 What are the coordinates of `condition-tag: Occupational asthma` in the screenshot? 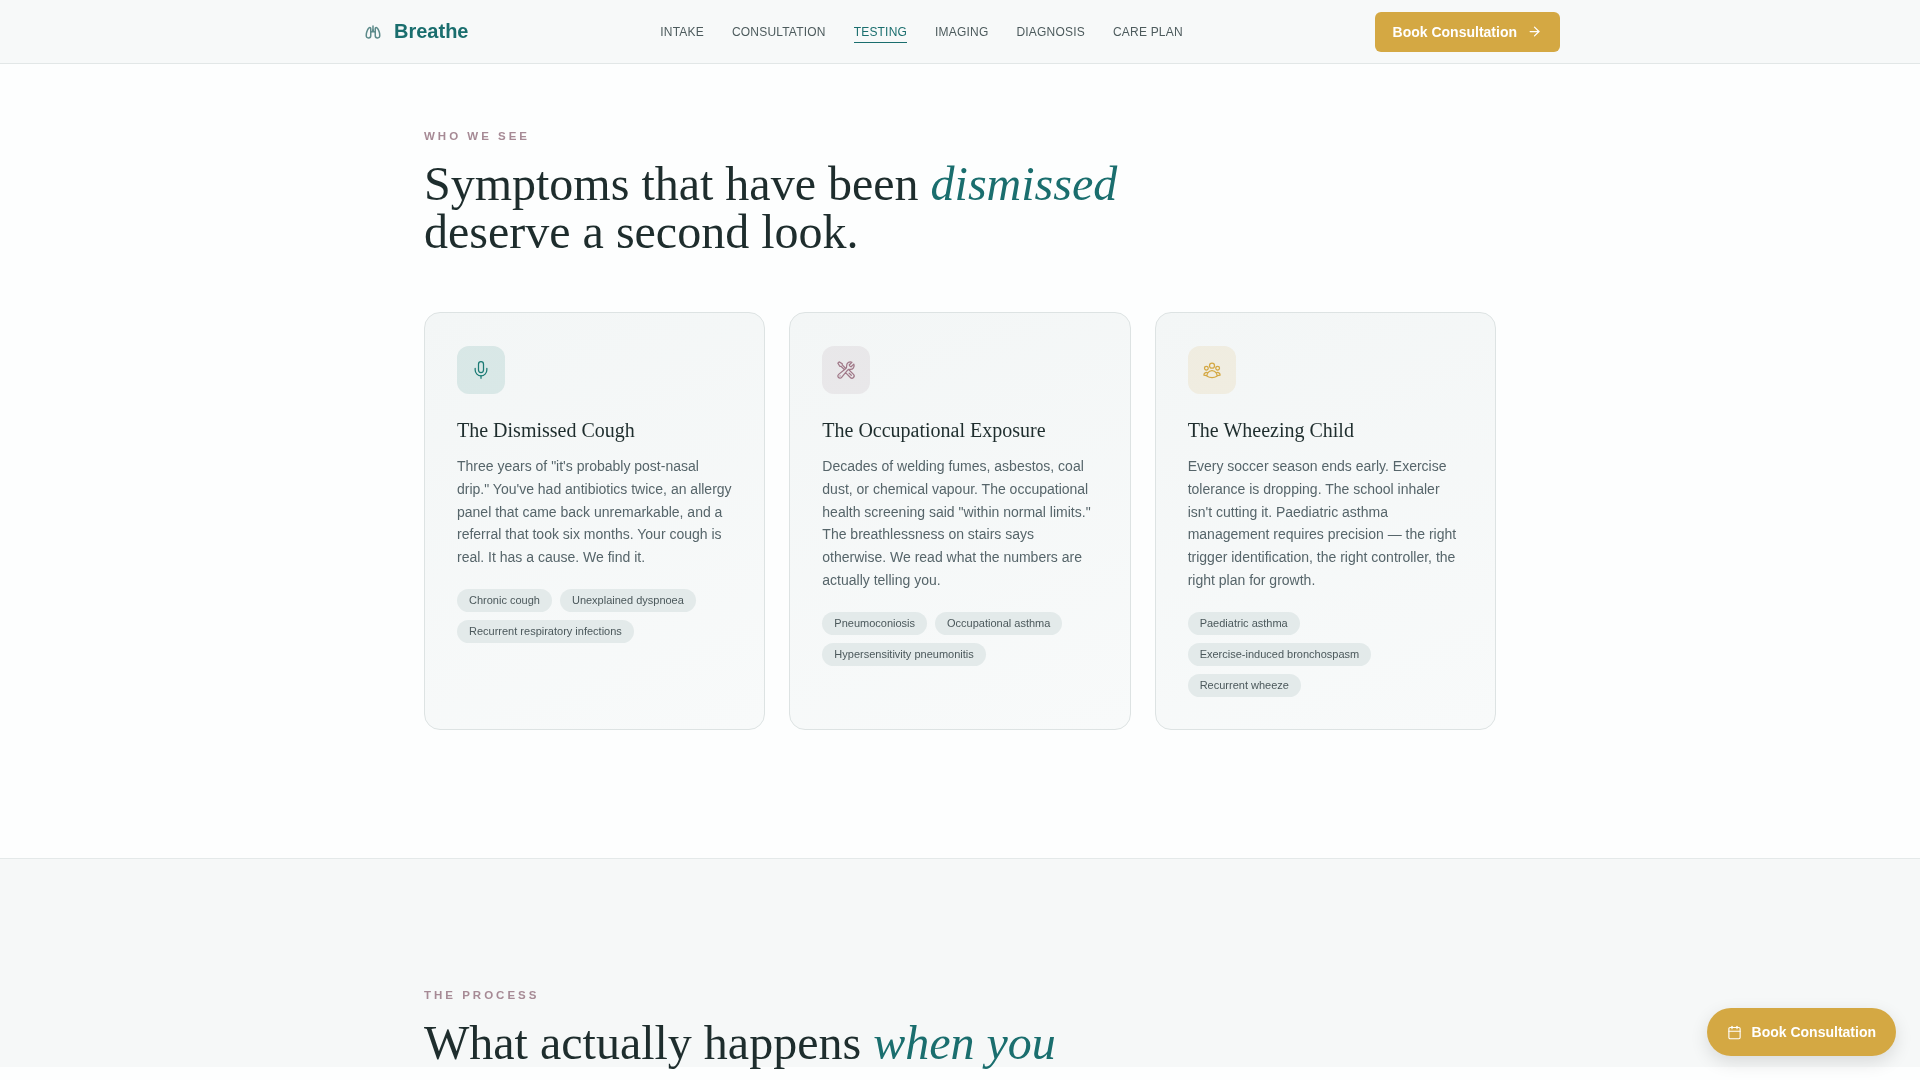 It's located at (999, 623).